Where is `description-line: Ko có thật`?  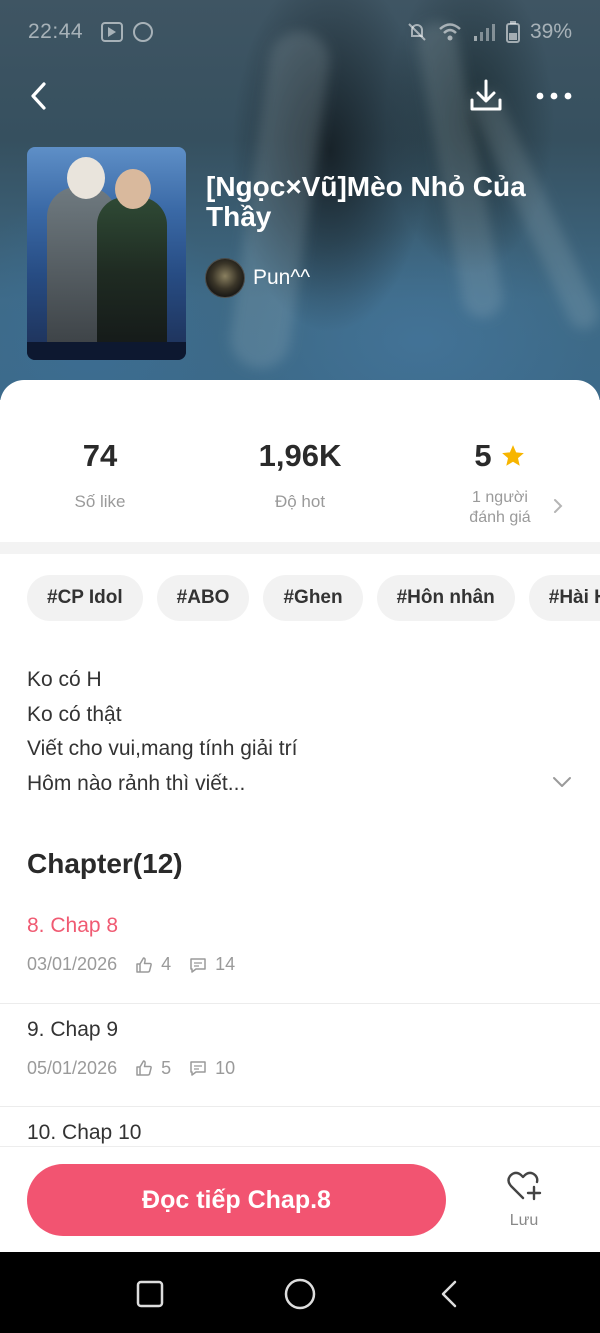 description-line: Ko có thật is located at coordinates (74, 714).